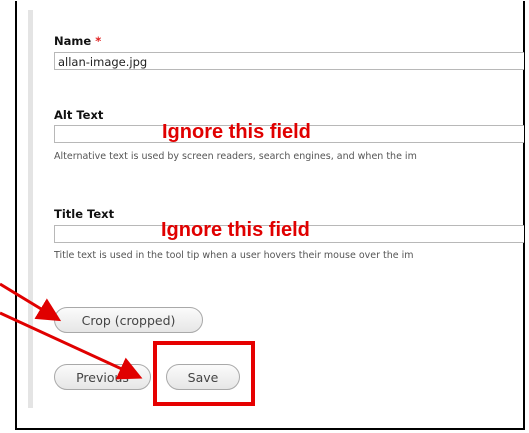  Describe the element at coordinates (31, 302) in the screenshot. I see `arrow-to-crop` at that location.